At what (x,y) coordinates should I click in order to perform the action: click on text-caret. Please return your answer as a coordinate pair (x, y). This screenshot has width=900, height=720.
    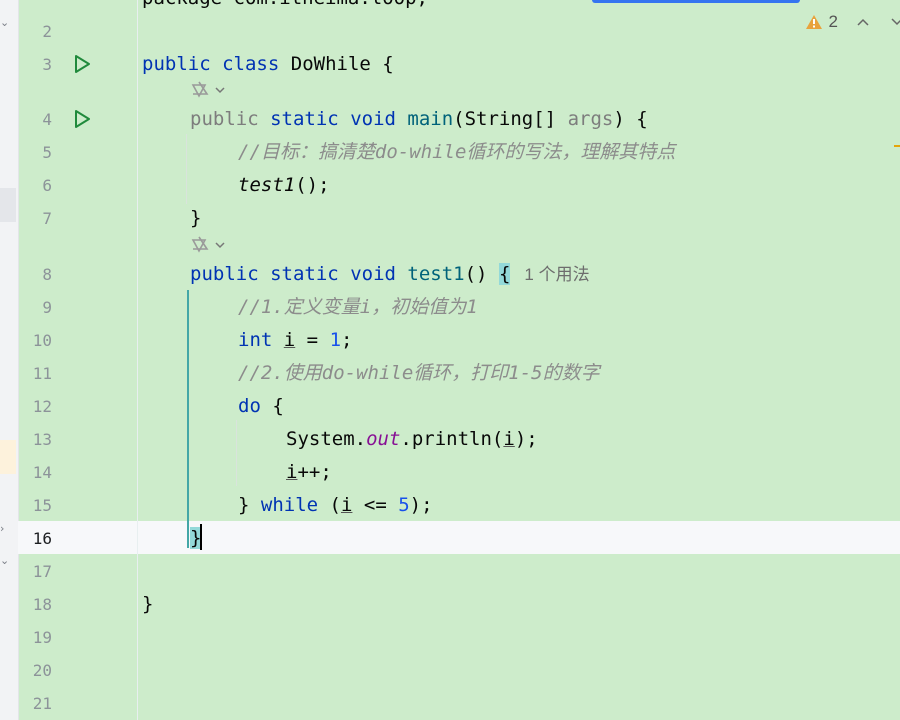
    Looking at the image, I should click on (201, 537).